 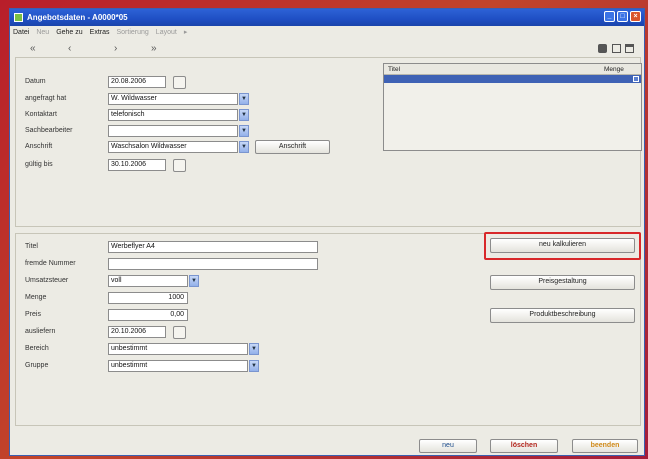 I want to click on gueltig-field: 30.10.2006, so click(x=137, y=165).